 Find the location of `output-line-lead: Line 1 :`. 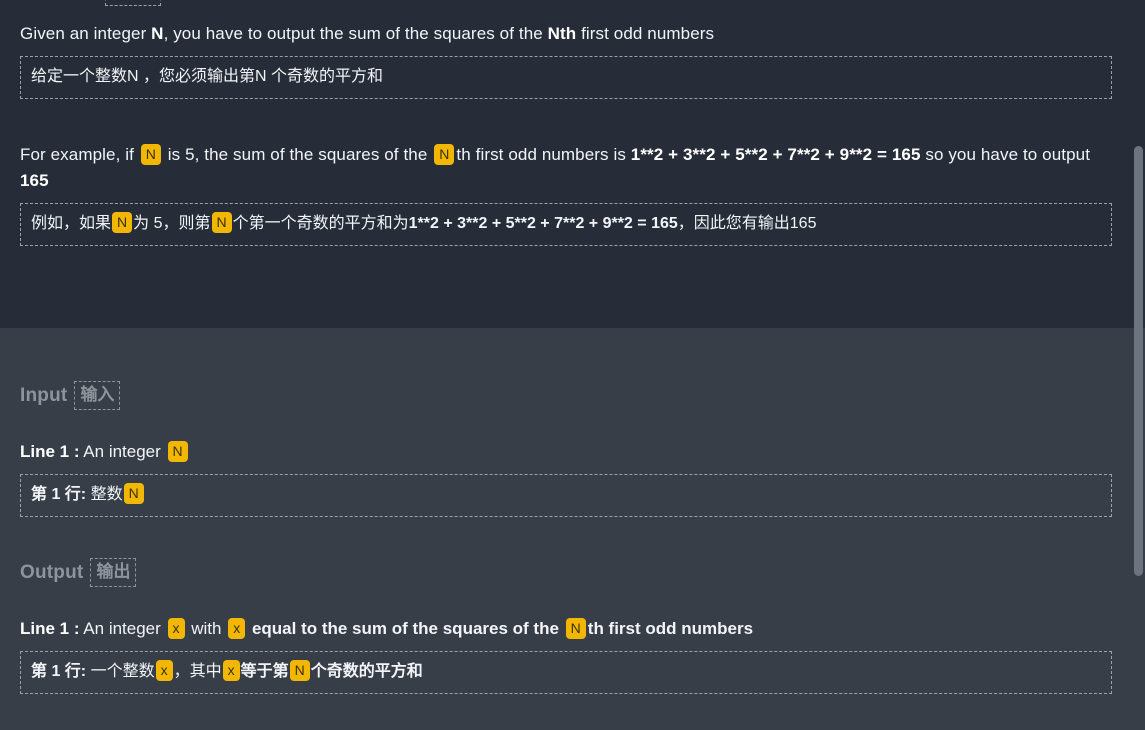

output-line-lead: Line 1 : is located at coordinates (50, 628).